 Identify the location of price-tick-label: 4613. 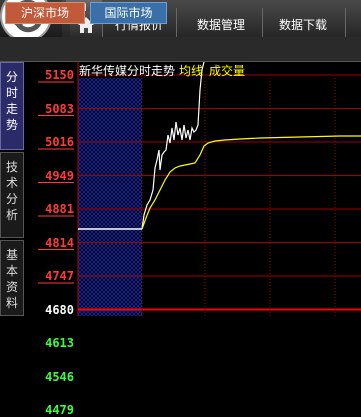
(59, 343).